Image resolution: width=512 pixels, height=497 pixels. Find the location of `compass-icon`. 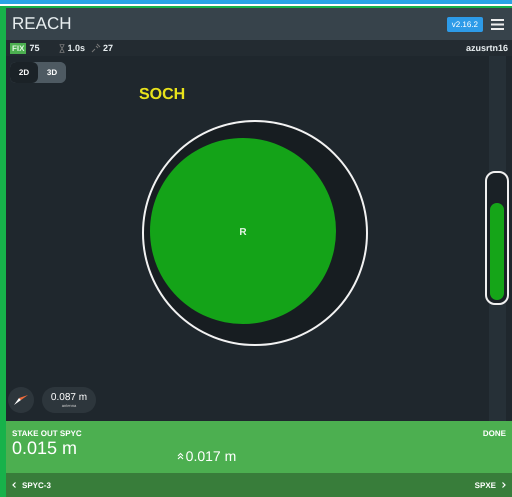

compass-icon is located at coordinates (21, 400).